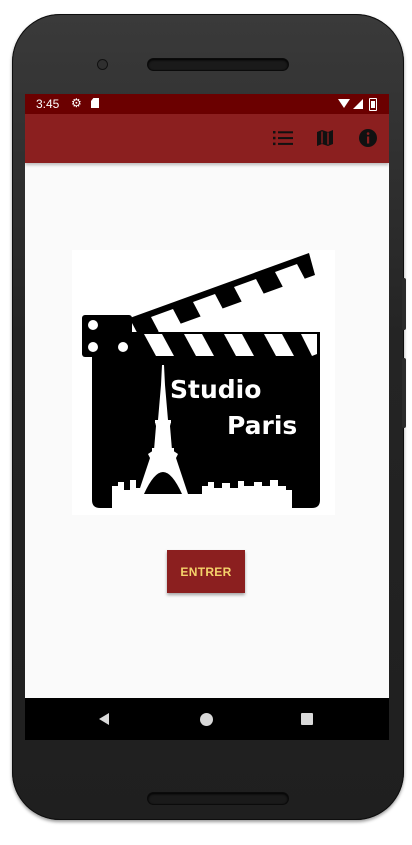  What do you see at coordinates (344, 103) in the screenshot?
I see `wifi-icon` at bounding box center [344, 103].